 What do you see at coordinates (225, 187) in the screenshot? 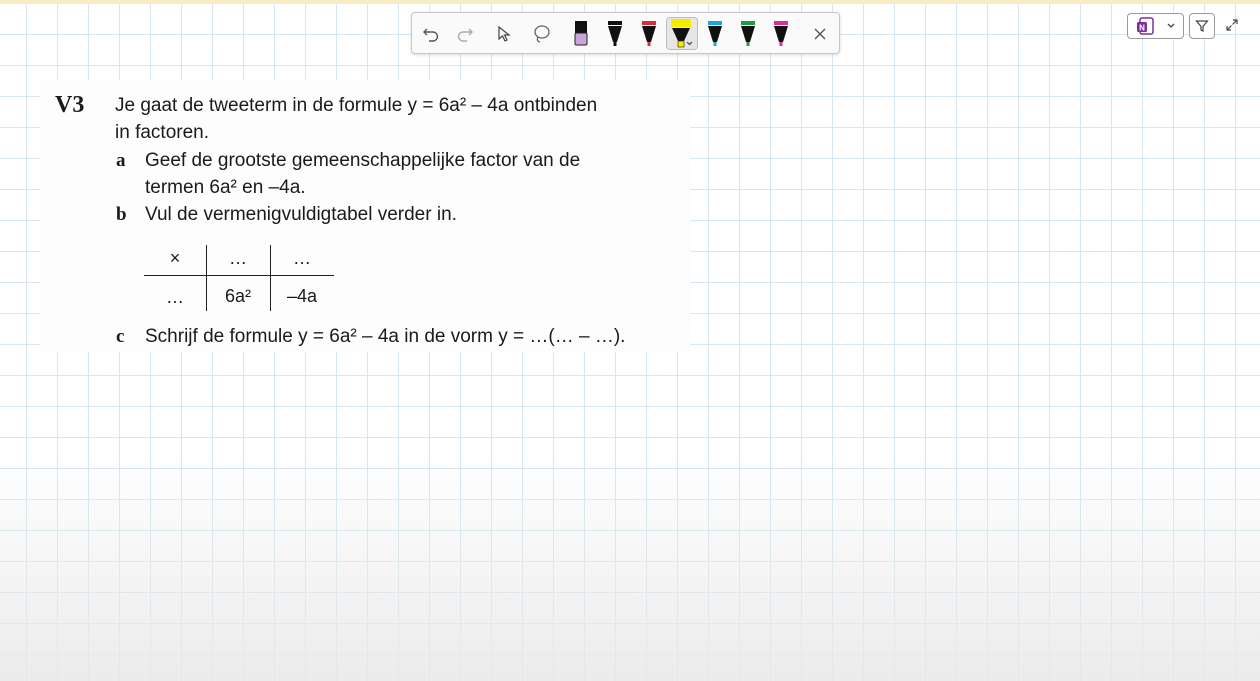
I see `subquestion-a-line-2: termen 6a² en –4a.` at bounding box center [225, 187].